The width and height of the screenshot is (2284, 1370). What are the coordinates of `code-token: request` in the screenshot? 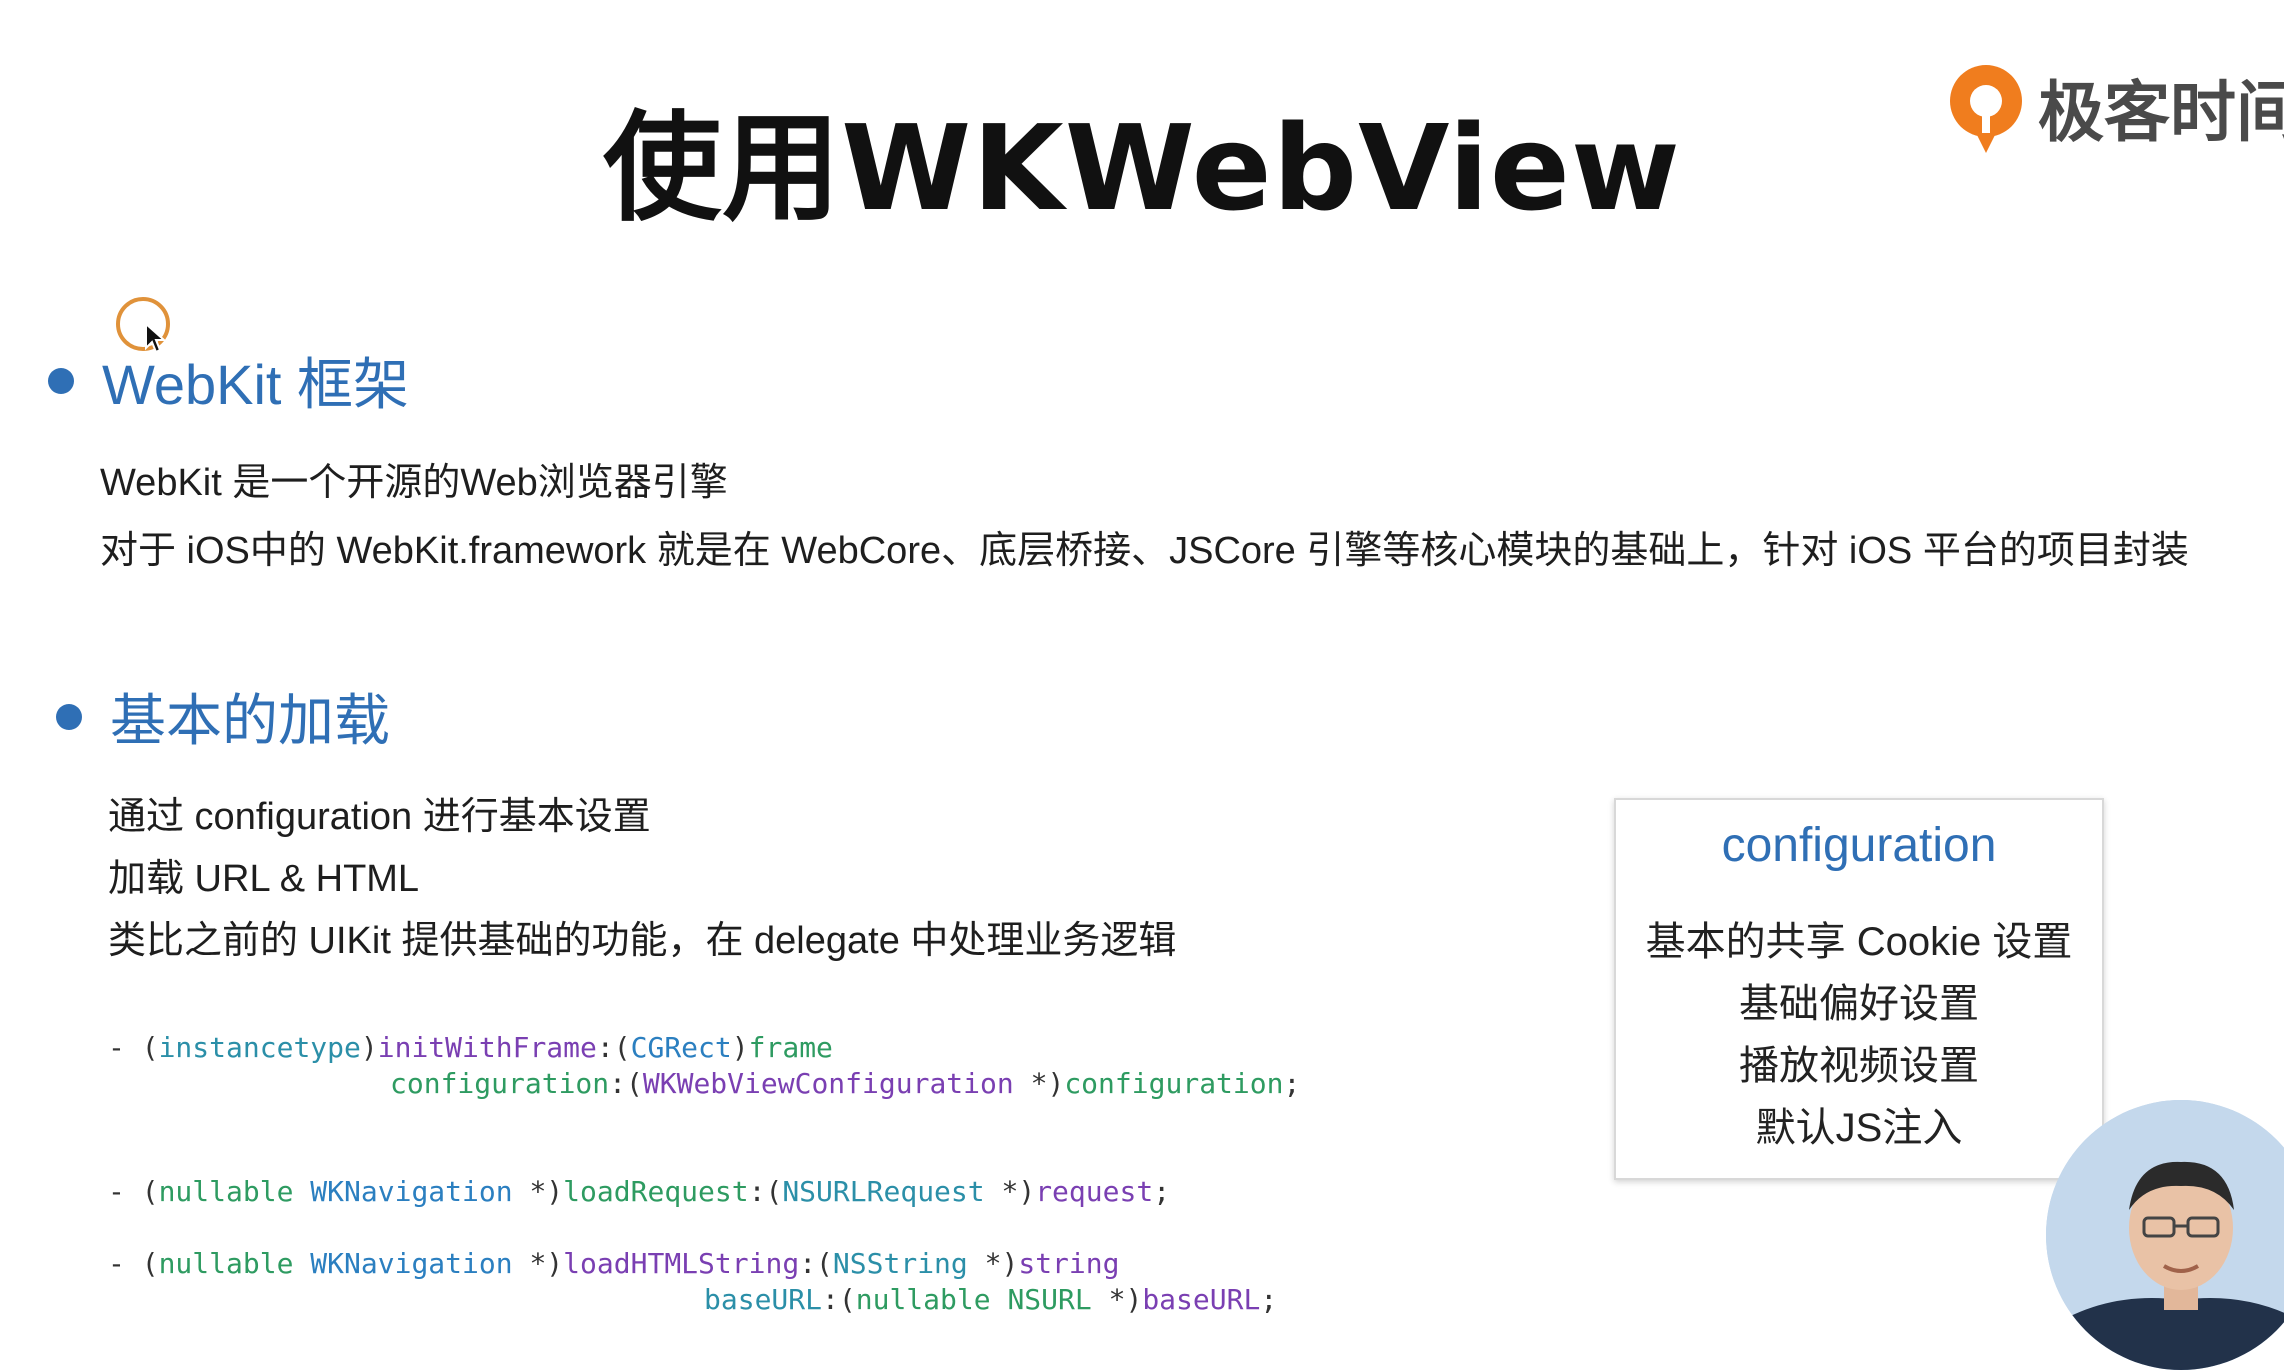 It's located at (1094, 1191).